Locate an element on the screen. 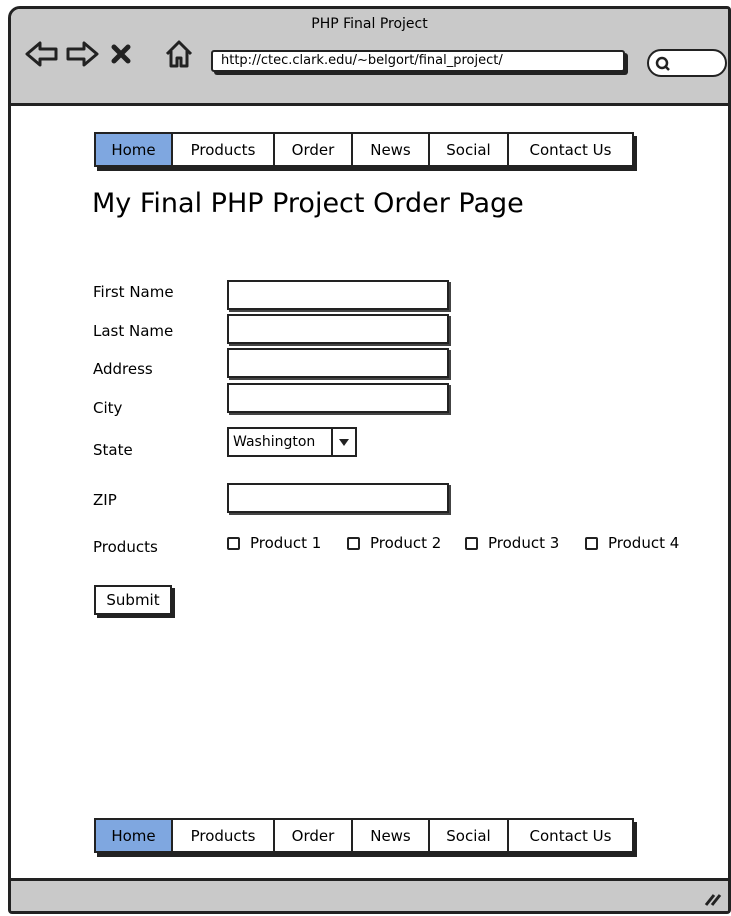  city-field is located at coordinates (338, 398).